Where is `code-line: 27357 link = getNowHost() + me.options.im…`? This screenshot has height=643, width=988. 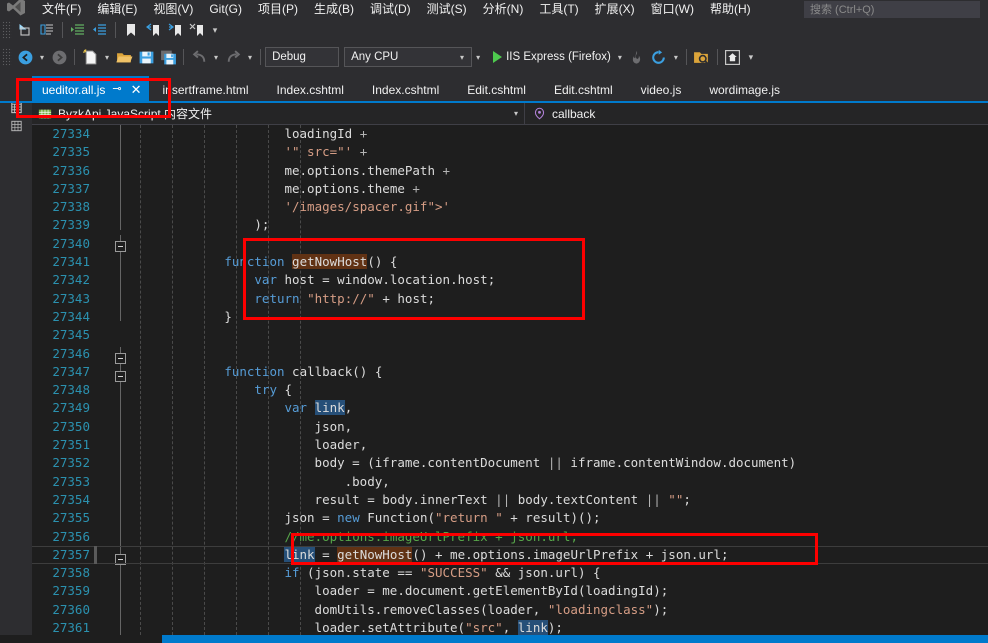
code-line: 27357 link = getNowHost() + me.options.im… is located at coordinates (510, 555).